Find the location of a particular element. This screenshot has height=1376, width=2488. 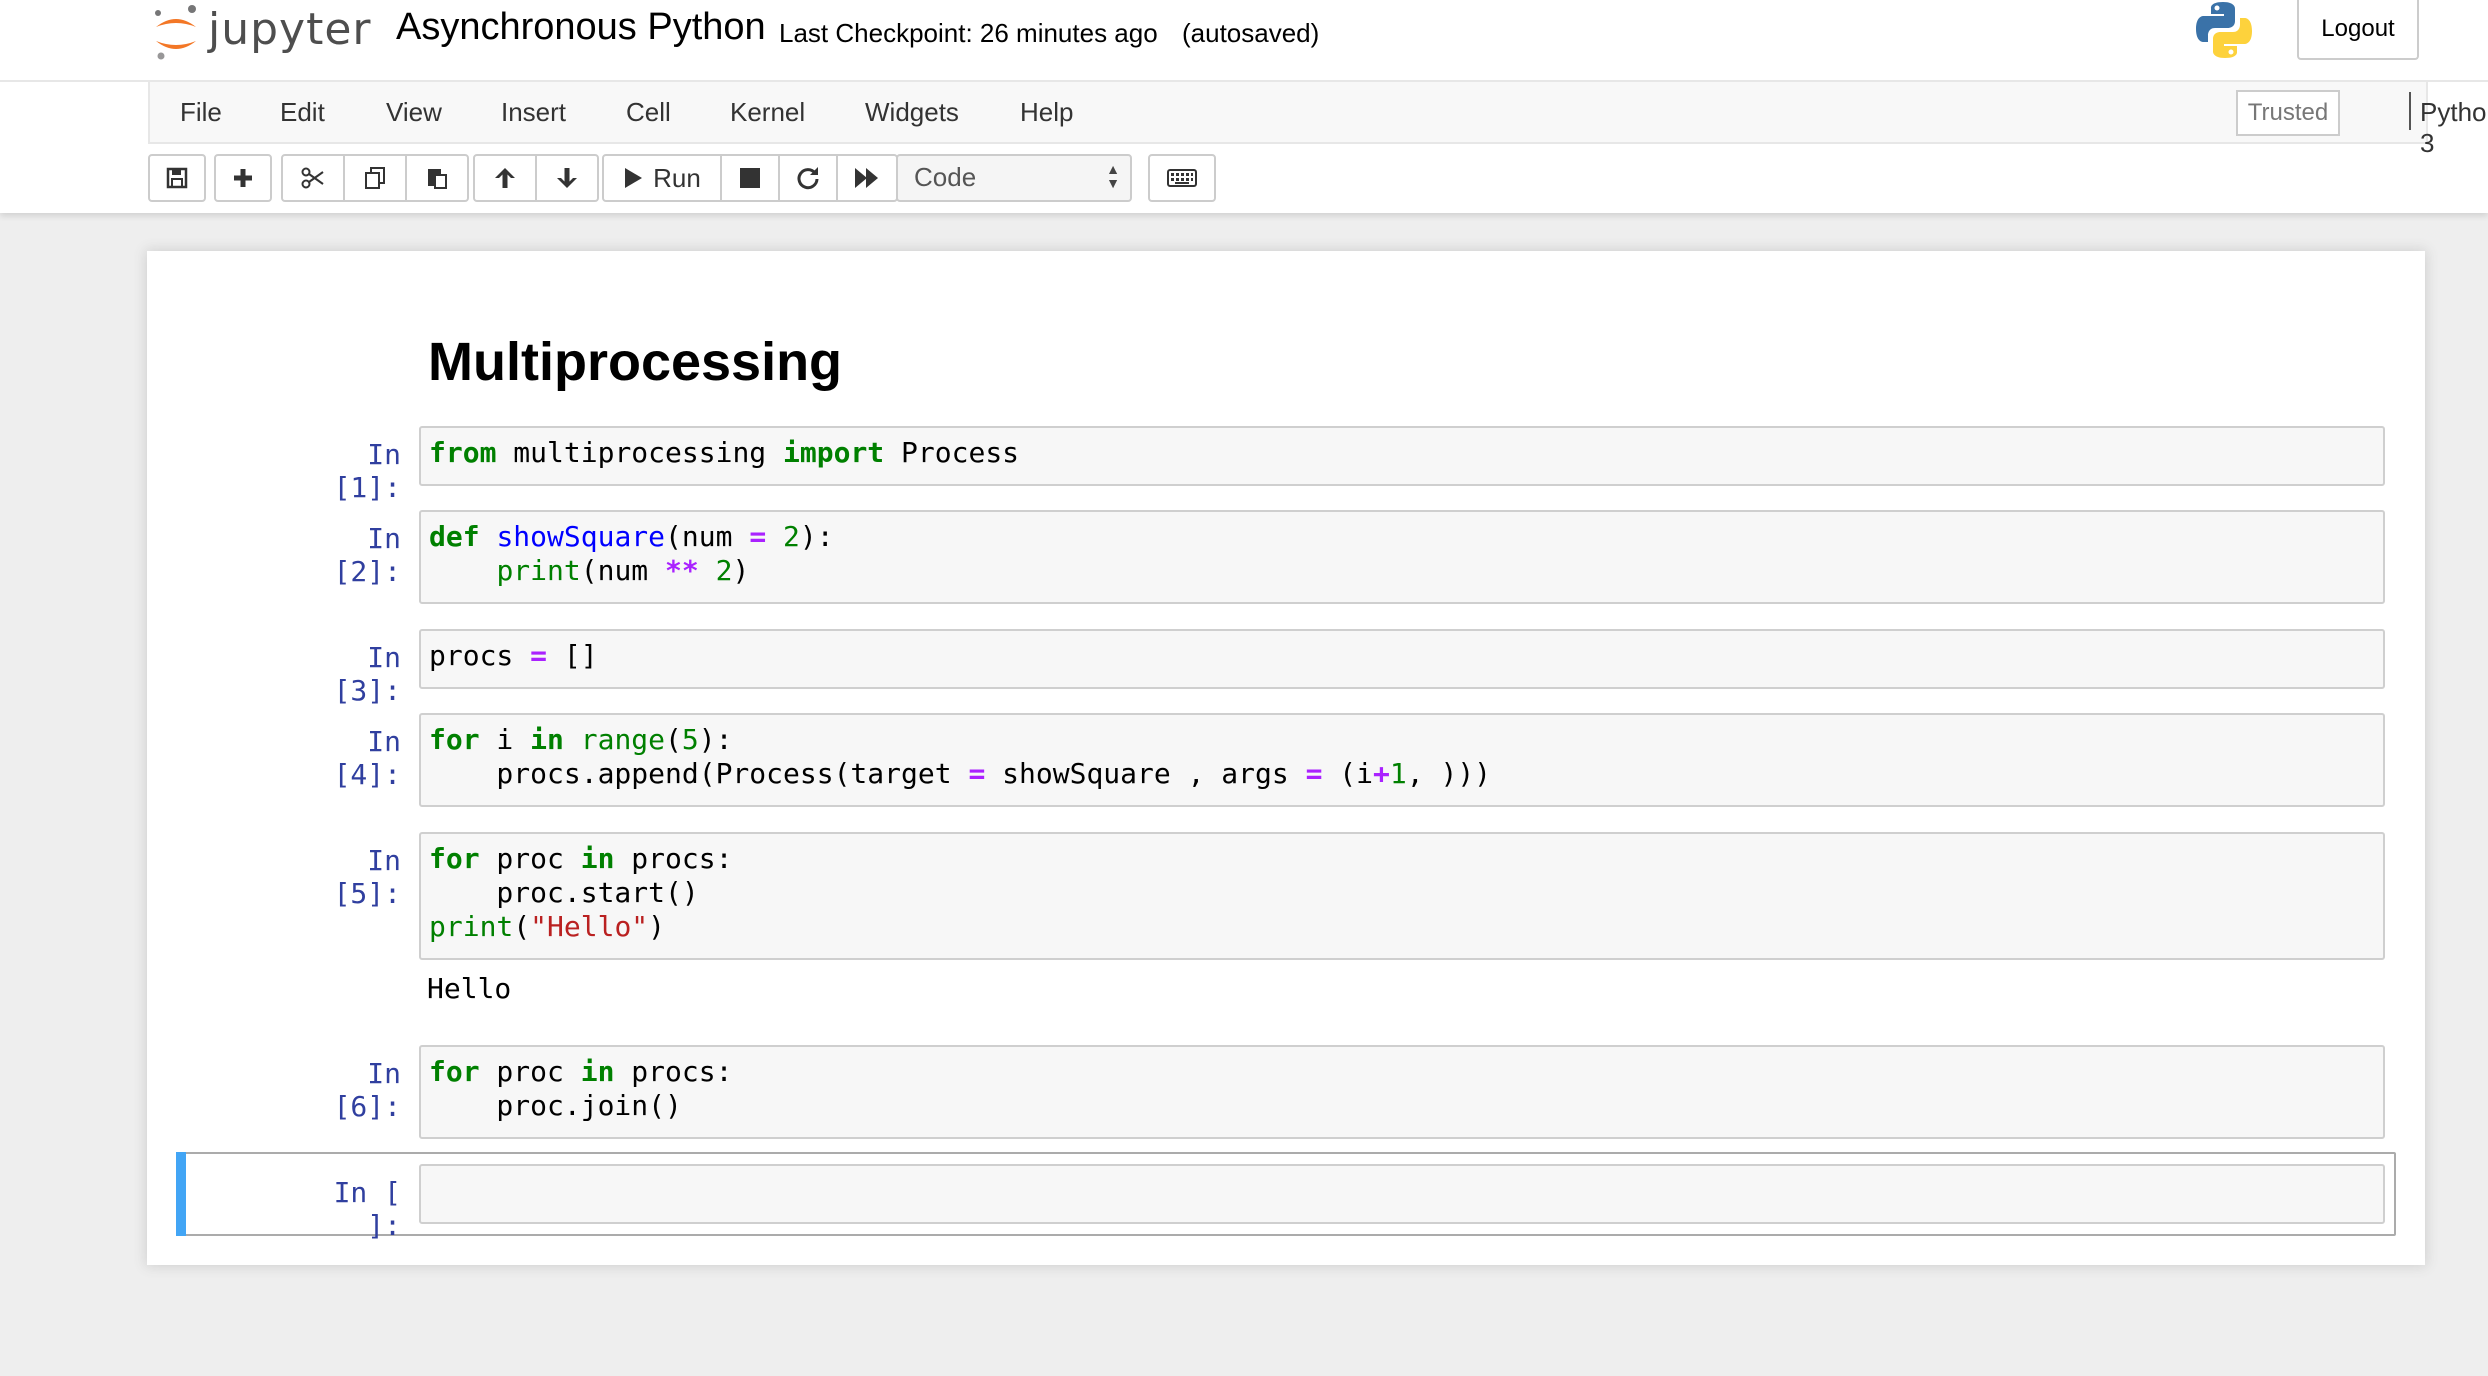

insert-cell-button is located at coordinates (243, 178).